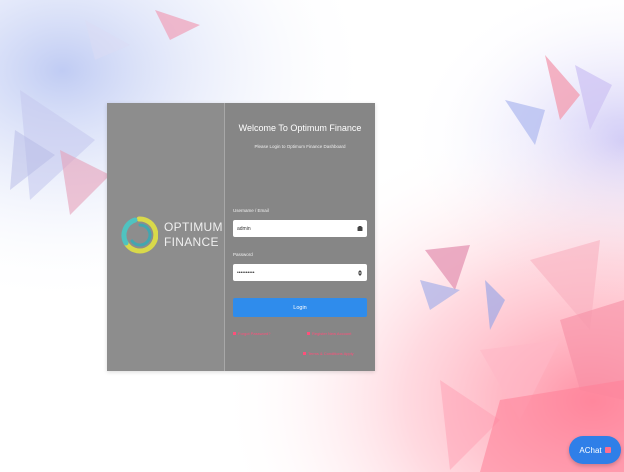 Image resolution: width=624 pixels, height=472 pixels. I want to click on terms-link: Terms & Conditions Apply, so click(328, 353).